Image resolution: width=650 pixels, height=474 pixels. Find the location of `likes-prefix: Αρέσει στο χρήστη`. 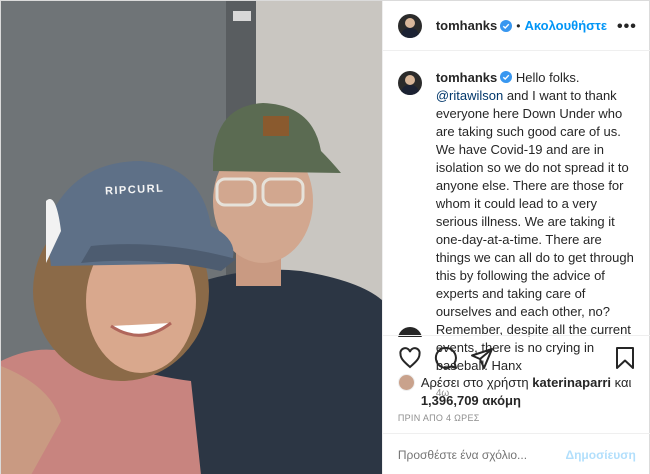

likes-prefix: Αρέσει στο χρήστη is located at coordinates (476, 382).